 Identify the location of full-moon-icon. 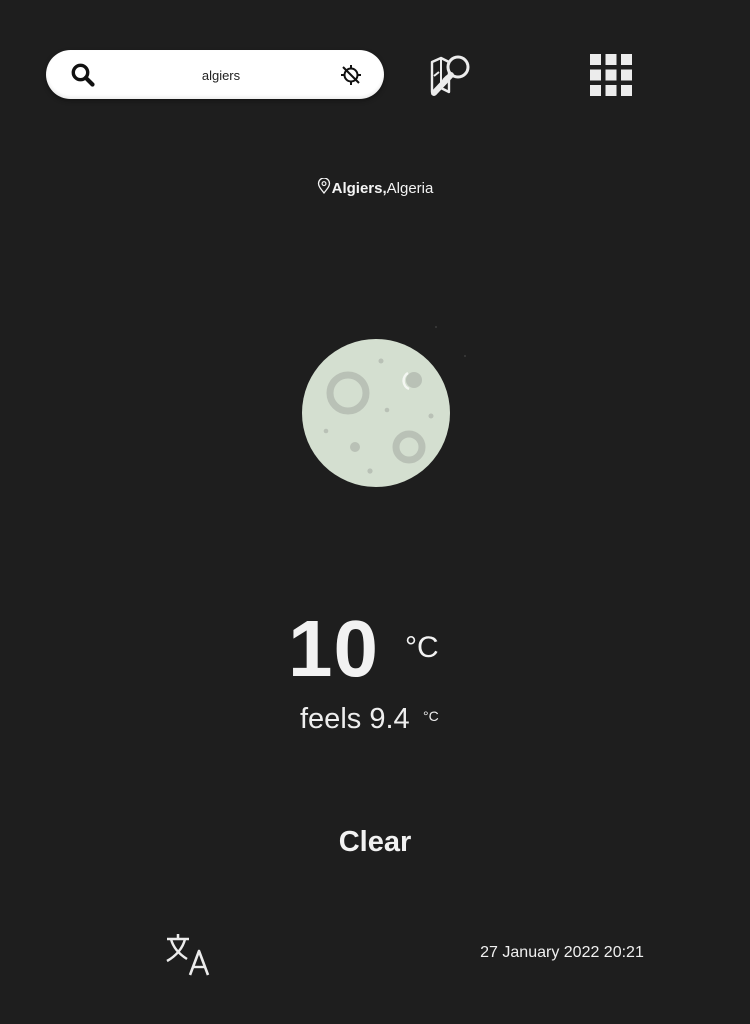
(384, 406).